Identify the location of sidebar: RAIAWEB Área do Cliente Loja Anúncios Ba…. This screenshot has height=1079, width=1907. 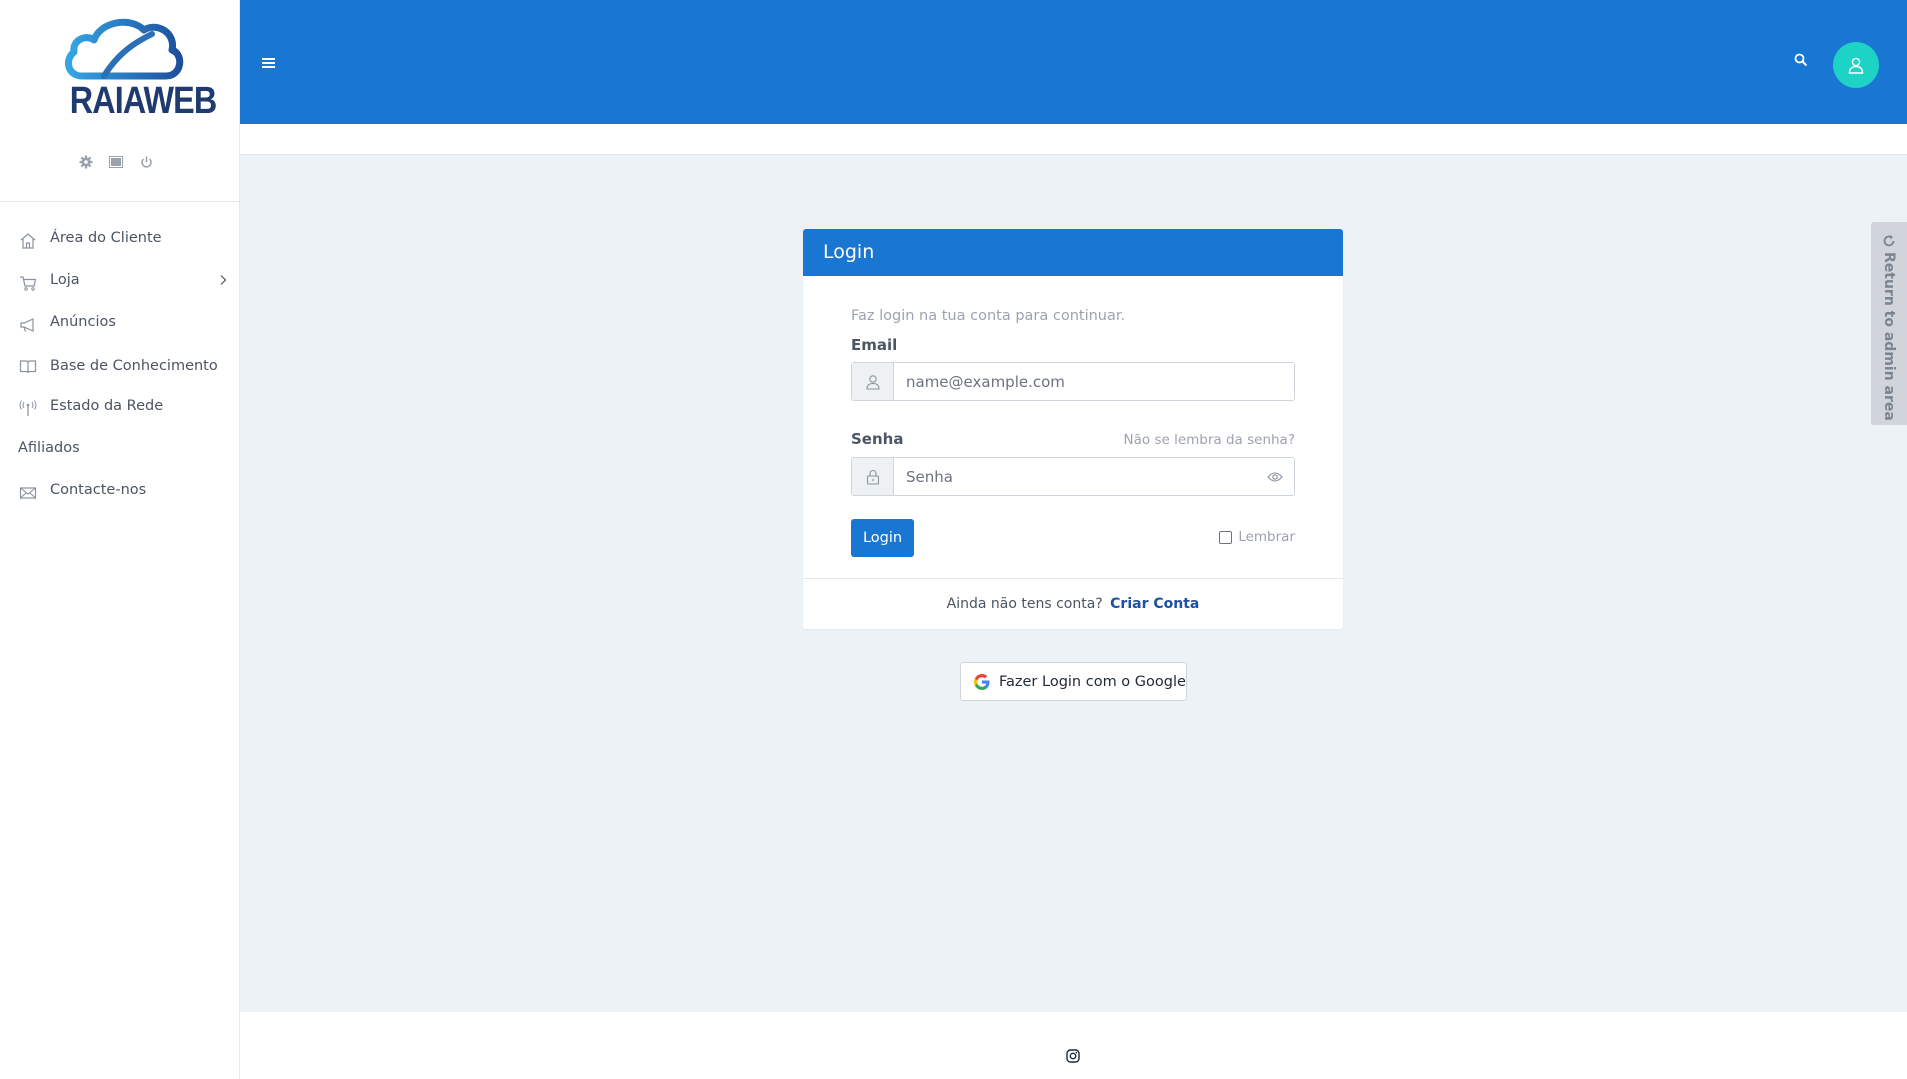
(120, 539).